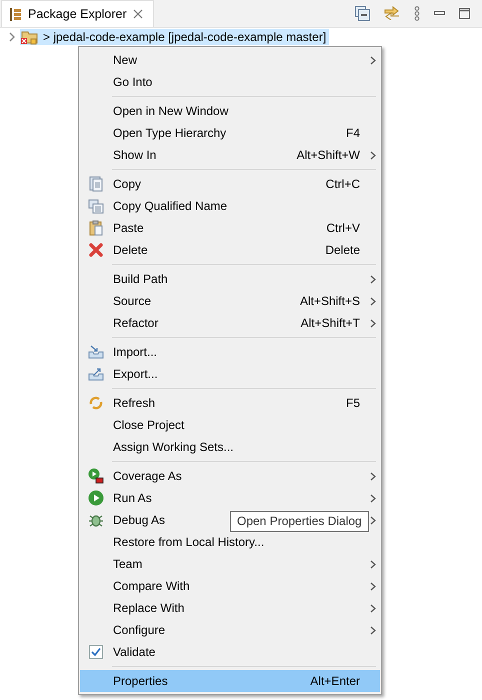  Describe the element at coordinates (342, 250) in the screenshot. I see `shortcut-text: Delete` at that location.